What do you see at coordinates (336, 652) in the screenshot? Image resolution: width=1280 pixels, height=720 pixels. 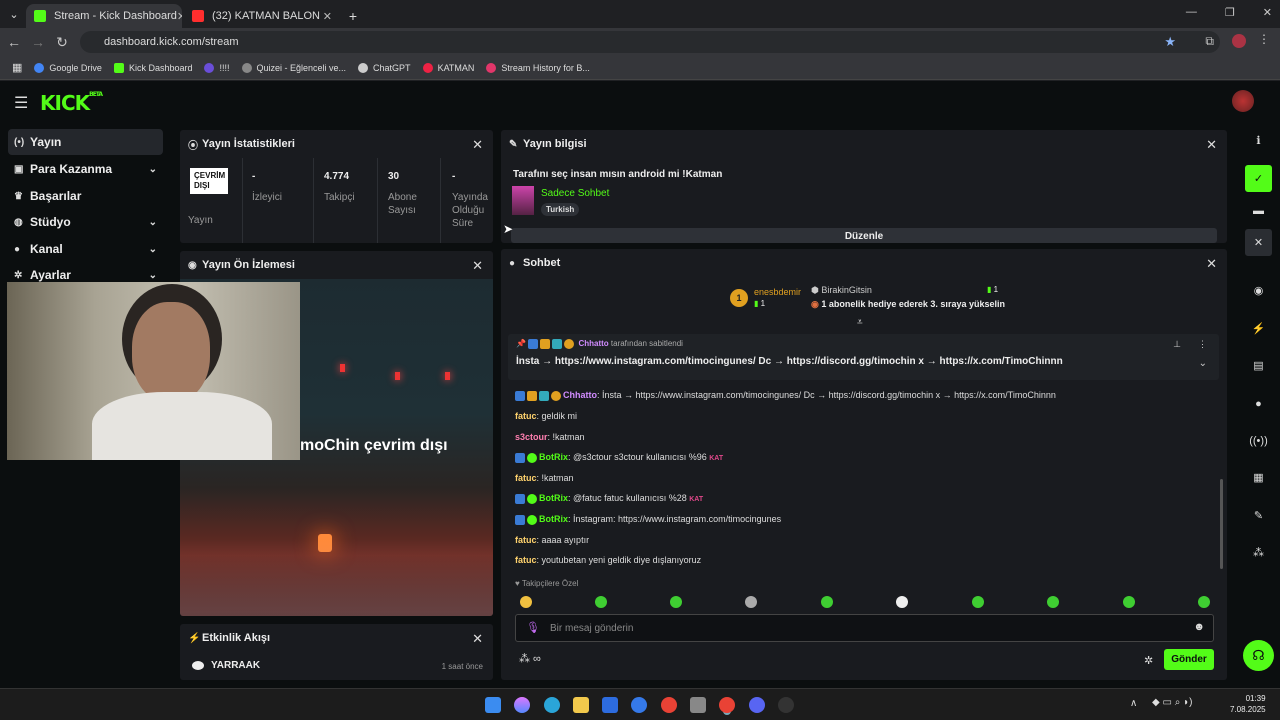 I see `activity-feed-panel: ⚡ Etkinlik Akışı ✕ YARRAAK 1 saat önce` at bounding box center [336, 652].